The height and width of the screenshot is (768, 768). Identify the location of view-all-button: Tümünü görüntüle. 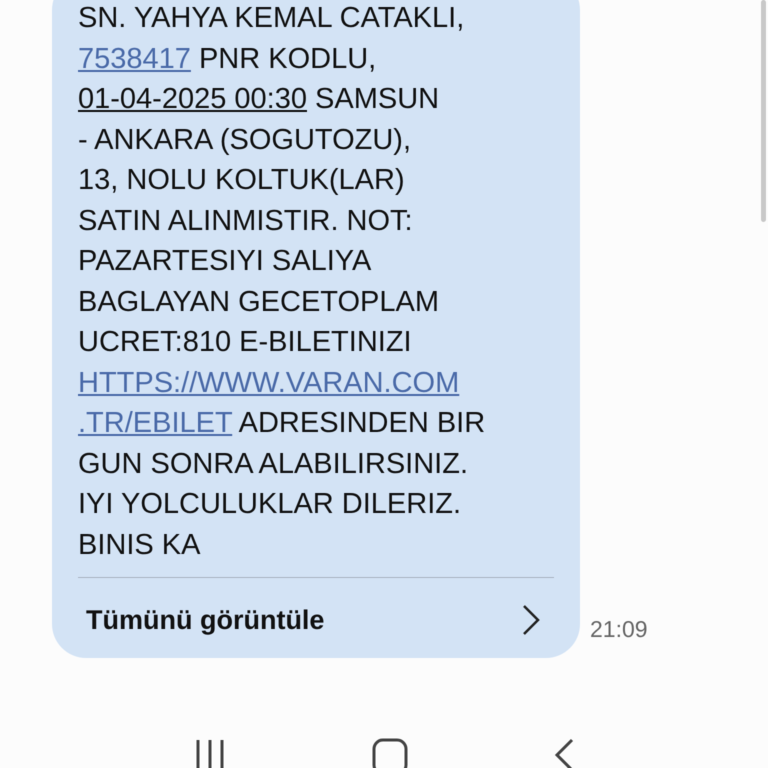
(316, 620).